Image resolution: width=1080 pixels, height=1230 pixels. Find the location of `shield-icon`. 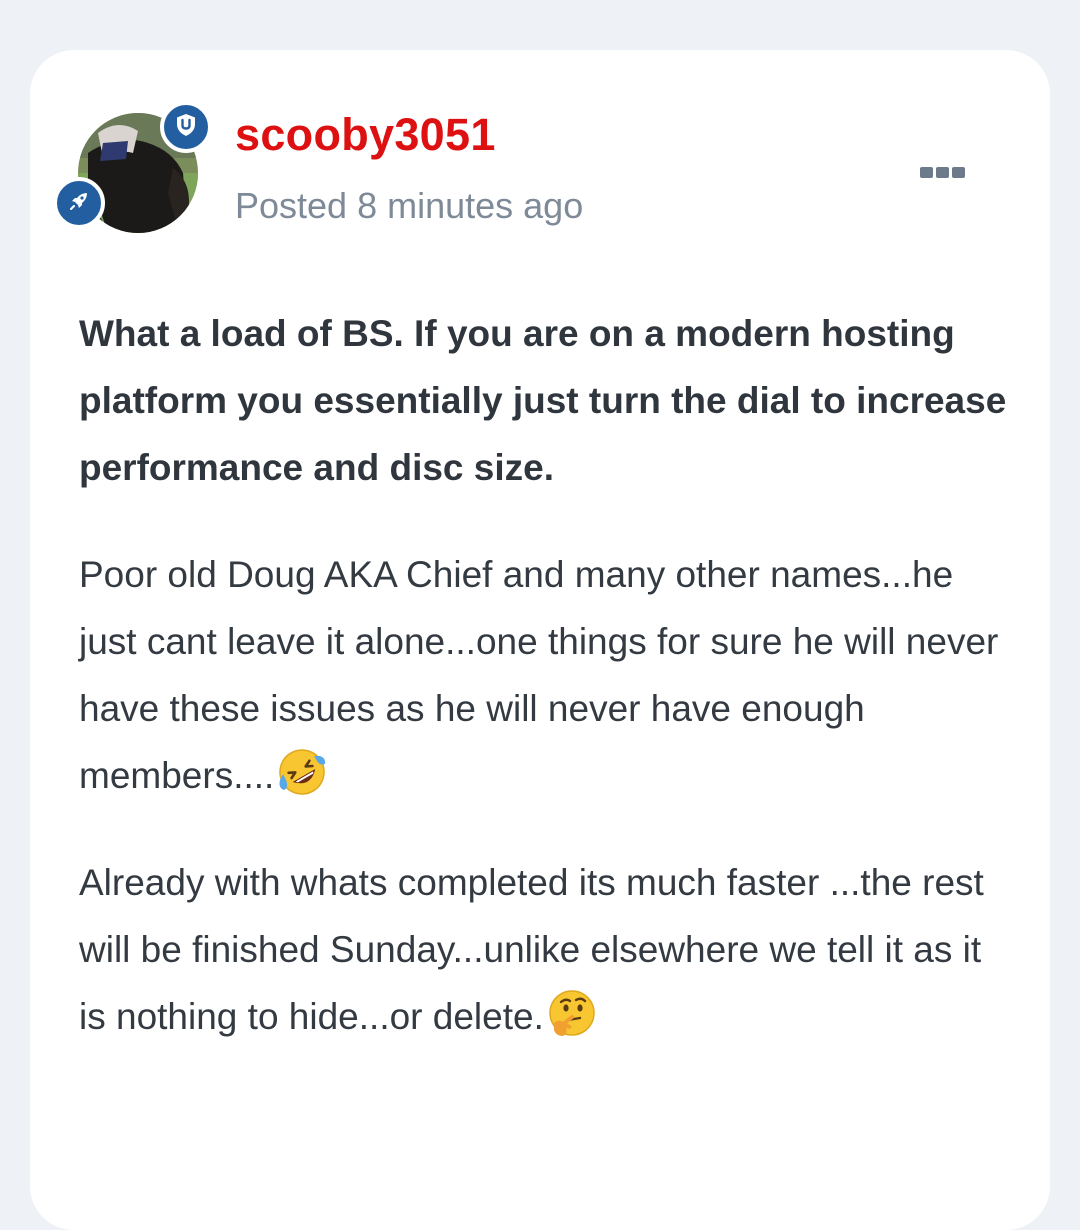

shield-icon is located at coordinates (186, 127).